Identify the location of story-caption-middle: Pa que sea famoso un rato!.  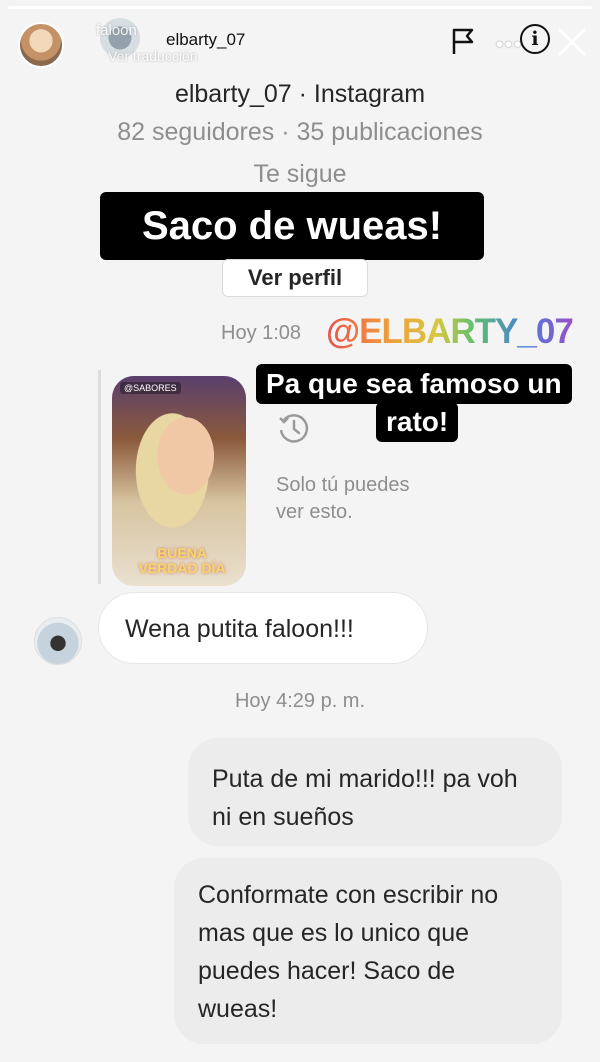
(418, 403).